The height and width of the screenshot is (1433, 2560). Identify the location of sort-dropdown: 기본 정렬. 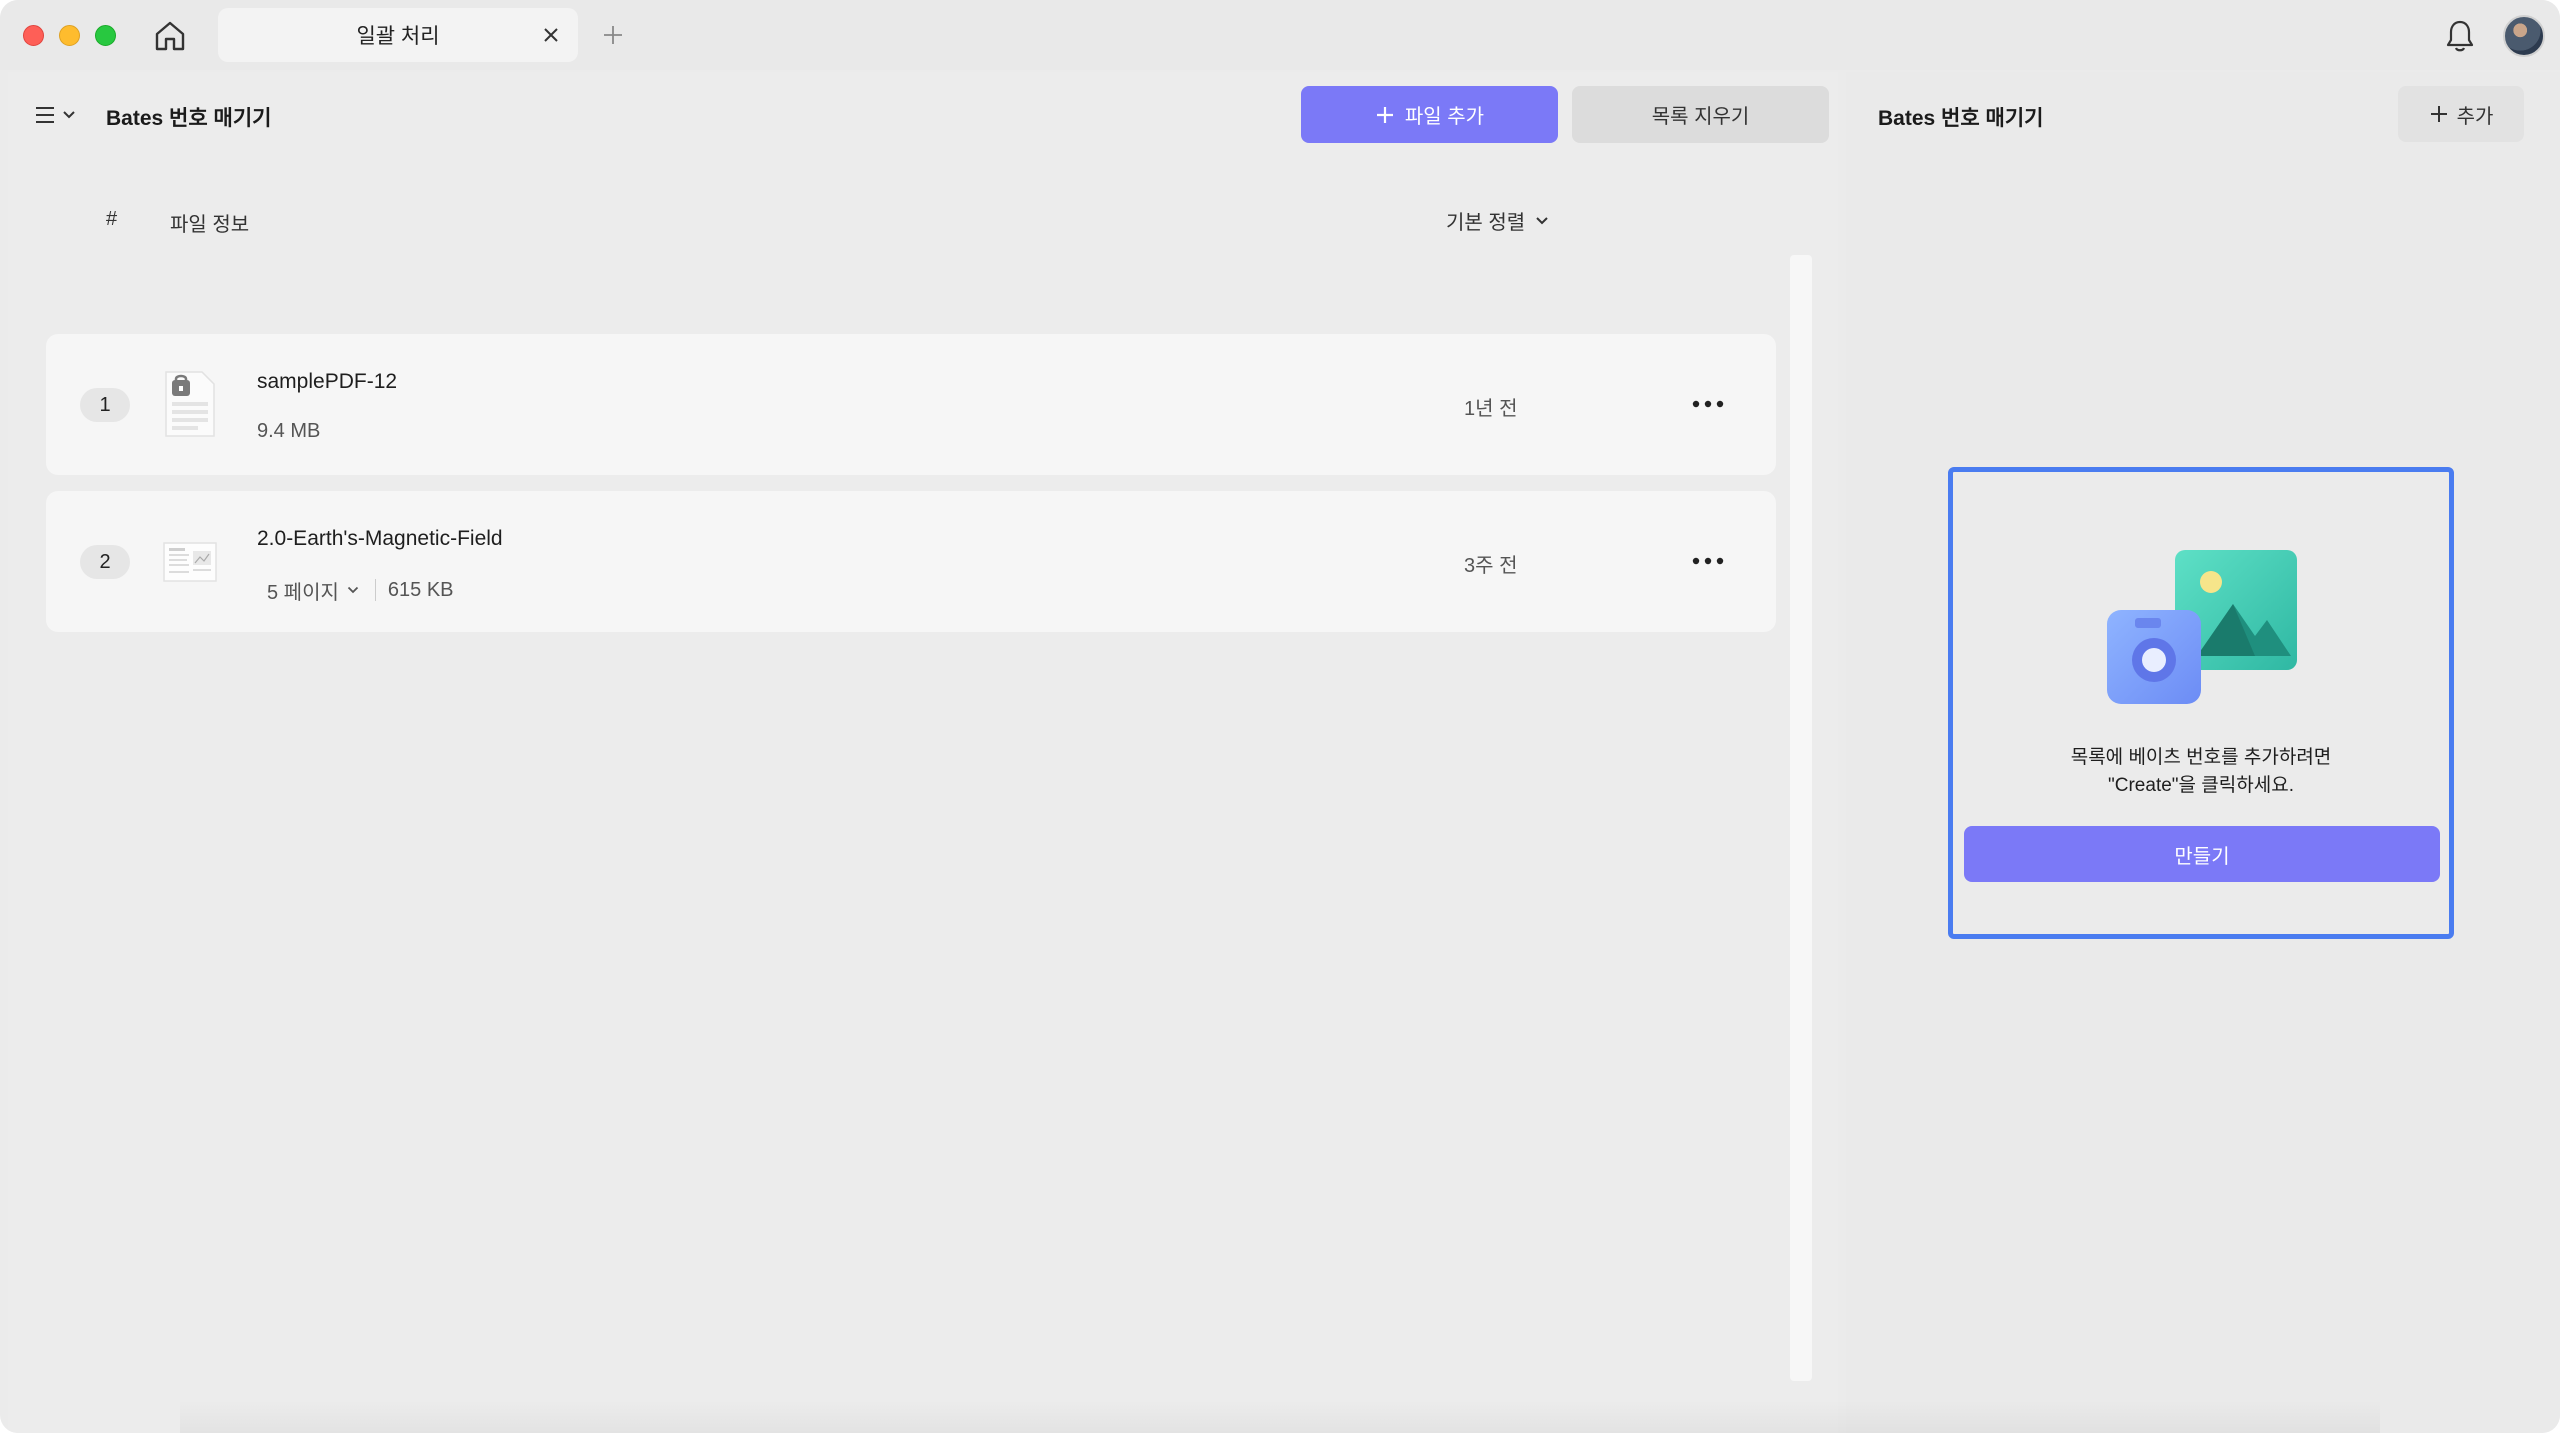
(1497, 220).